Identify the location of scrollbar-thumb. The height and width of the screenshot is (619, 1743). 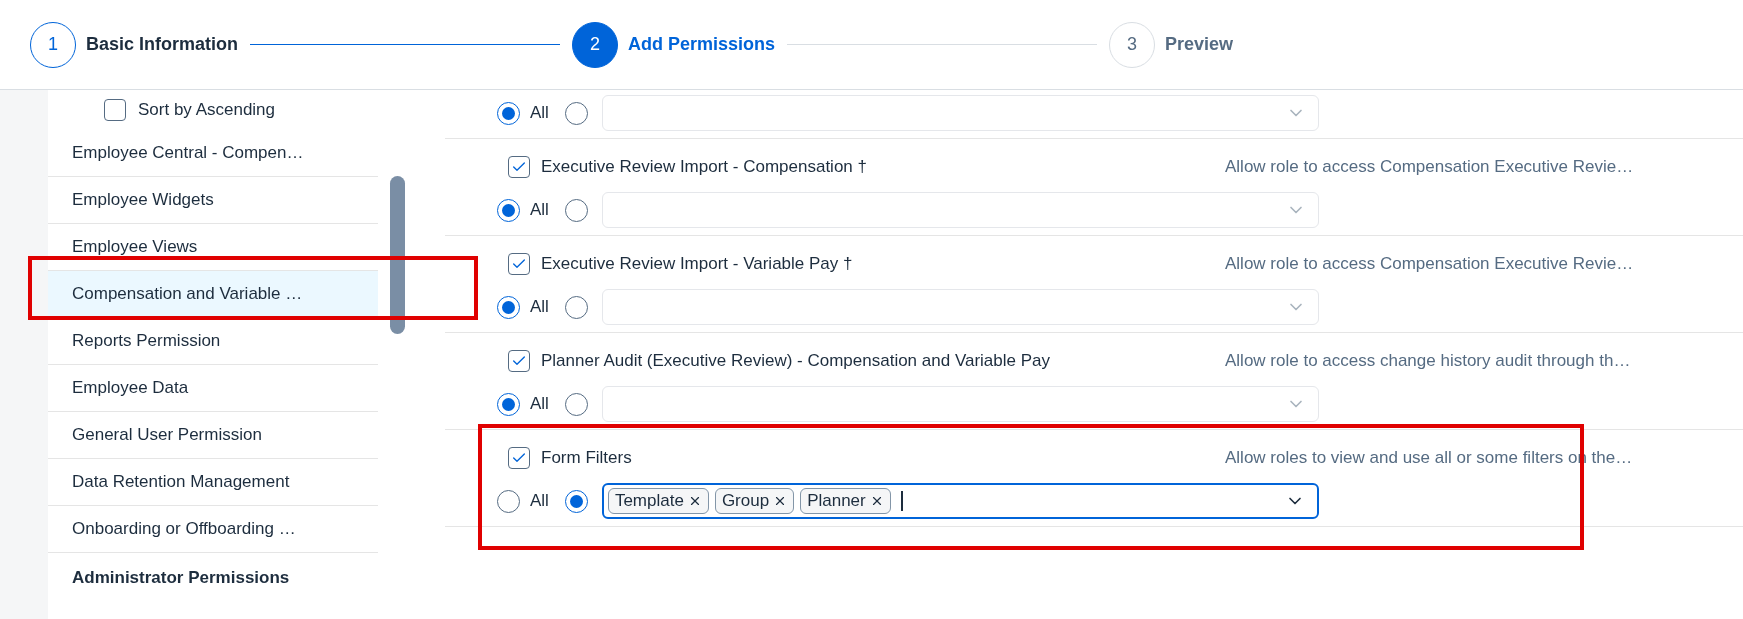
(397, 255).